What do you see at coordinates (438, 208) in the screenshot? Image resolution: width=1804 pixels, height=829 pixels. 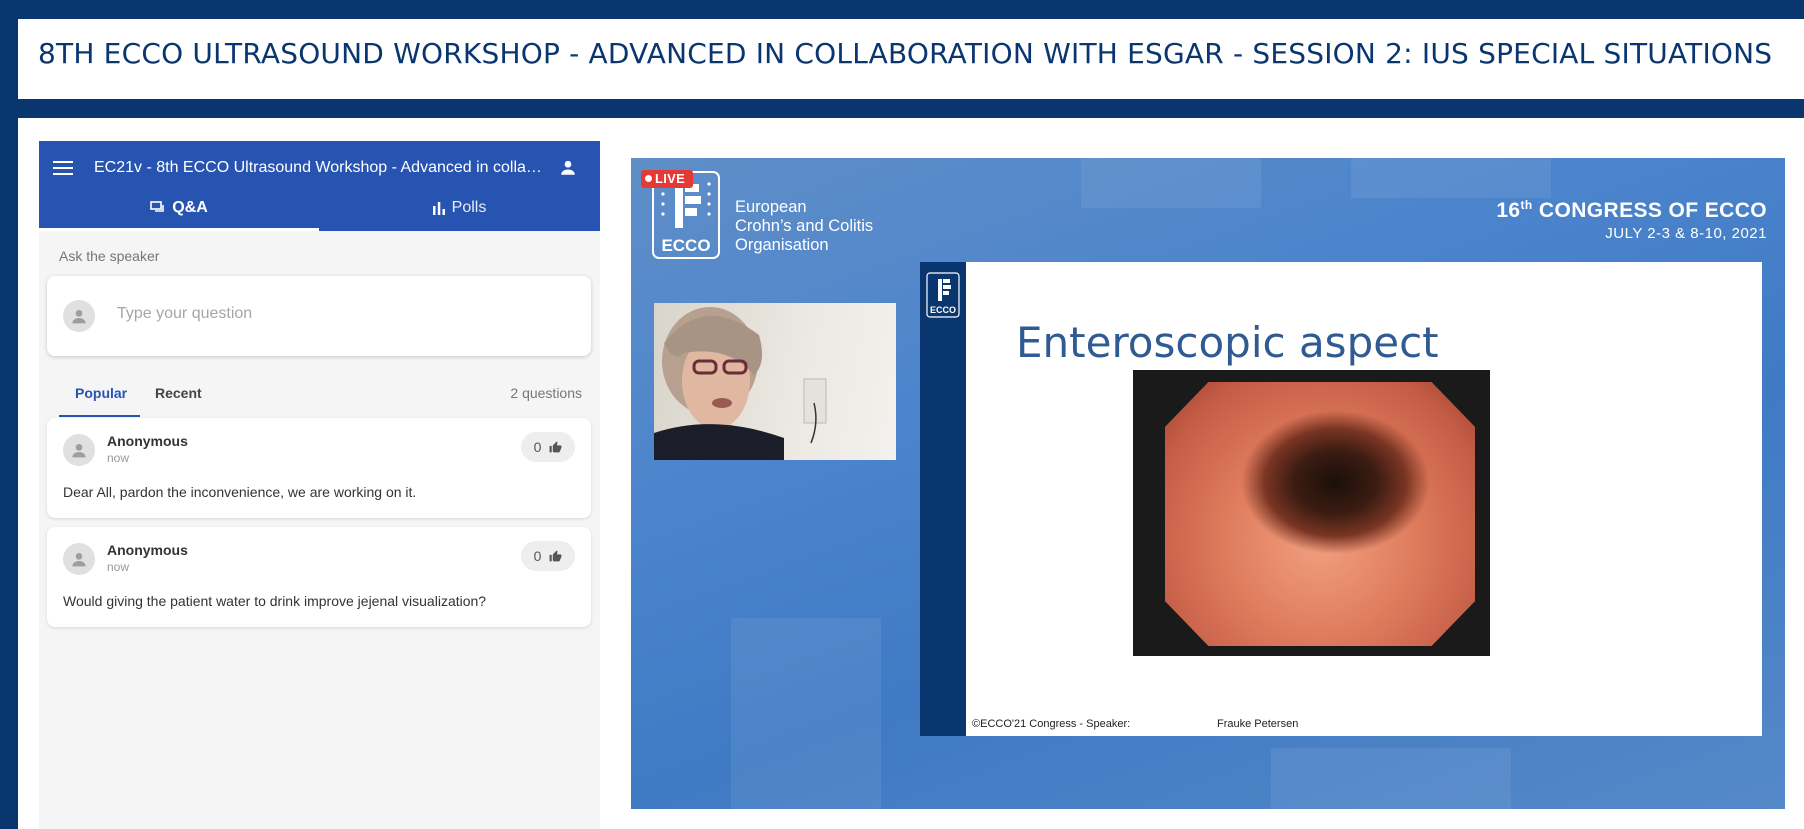 I see `bar-chart-icon` at bounding box center [438, 208].